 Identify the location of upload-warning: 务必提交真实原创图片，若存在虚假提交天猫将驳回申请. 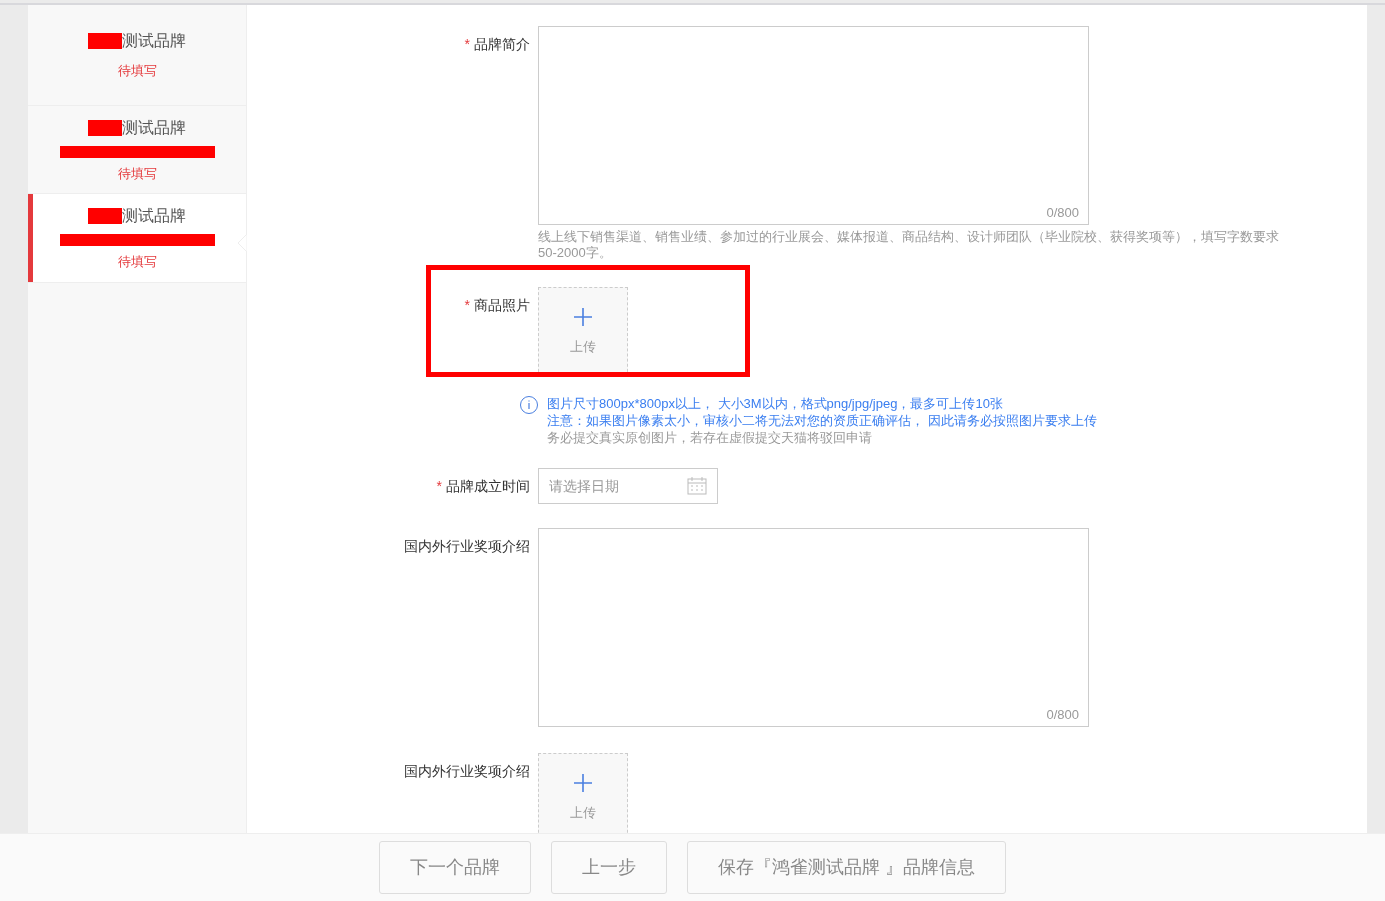
(710, 437).